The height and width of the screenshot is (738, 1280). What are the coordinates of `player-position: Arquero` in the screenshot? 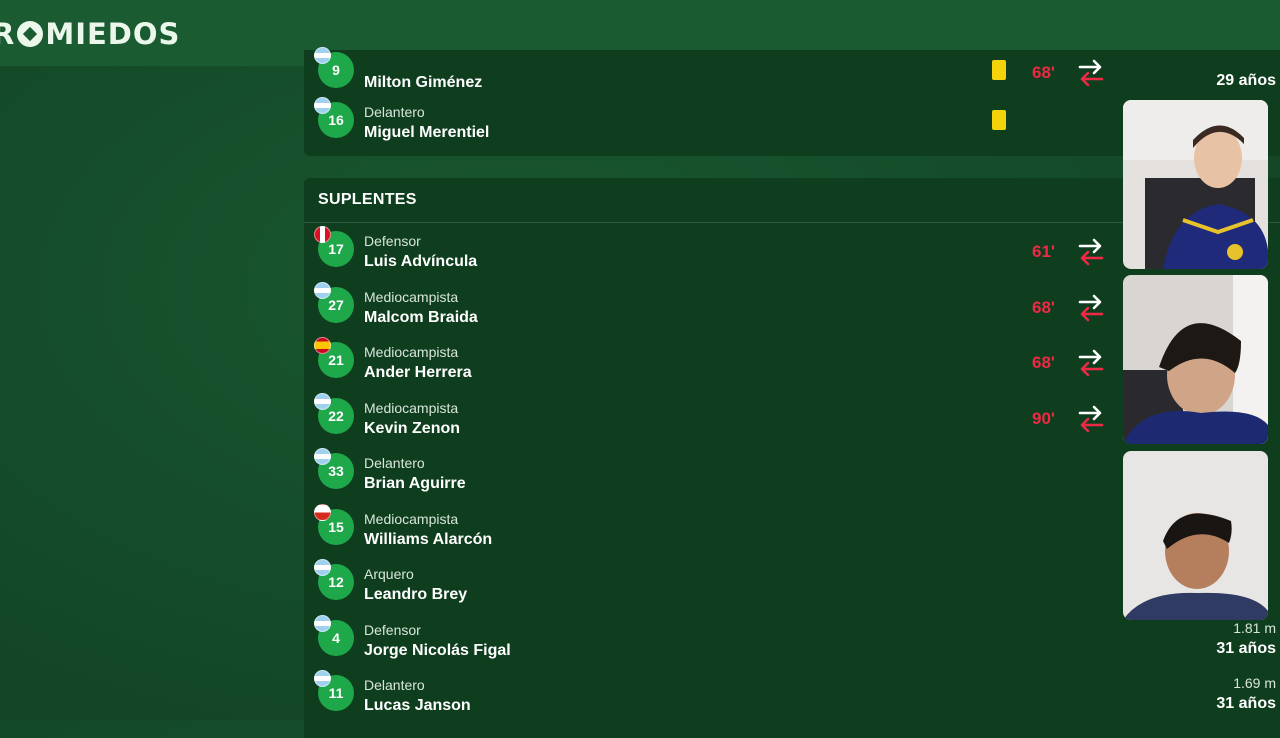 It's located at (389, 574).